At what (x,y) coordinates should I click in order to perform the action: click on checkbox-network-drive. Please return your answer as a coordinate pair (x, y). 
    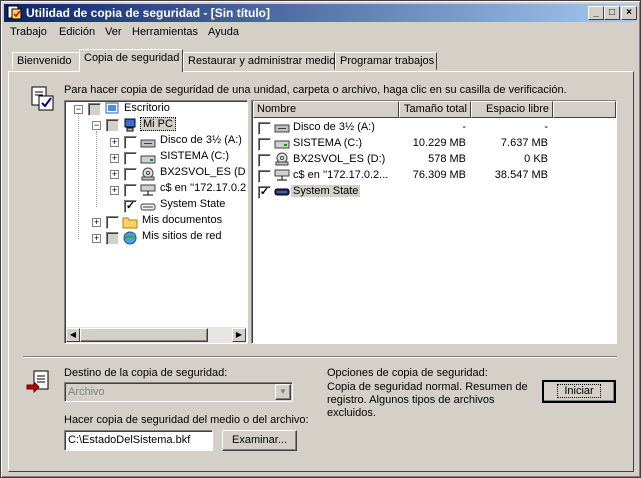
    Looking at the image, I should click on (130, 190).